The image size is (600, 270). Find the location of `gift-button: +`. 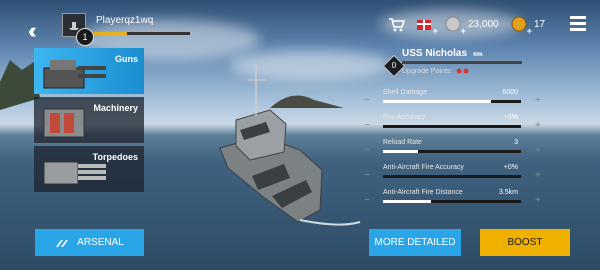

gift-button: + is located at coordinates (426, 25).